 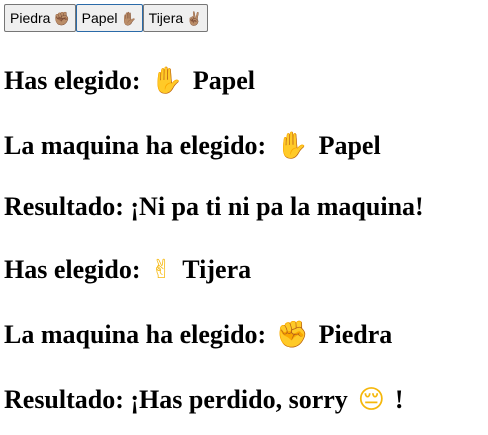 What do you see at coordinates (292, 335) in the screenshot?
I see `fist-icon: ✊` at bounding box center [292, 335].